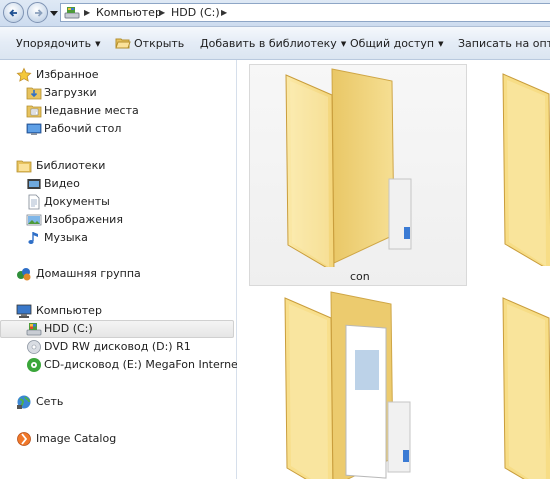  What do you see at coordinates (143, 364) in the screenshot?
I see `nav-item-label: CD-дисковод (E:) MegaFon Internet` at bounding box center [143, 364].